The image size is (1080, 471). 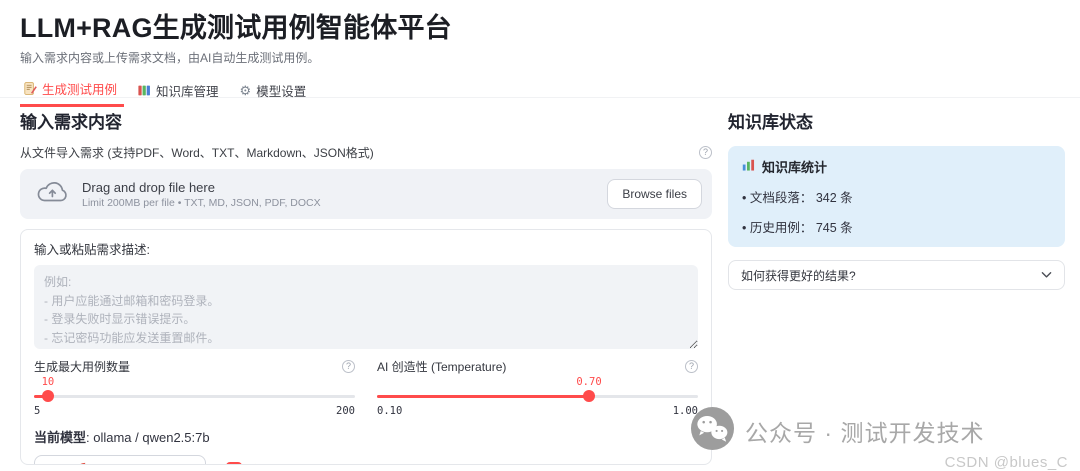 I want to click on temperature-slider-label: AI 创造性 (Temperature), so click(x=442, y=367).